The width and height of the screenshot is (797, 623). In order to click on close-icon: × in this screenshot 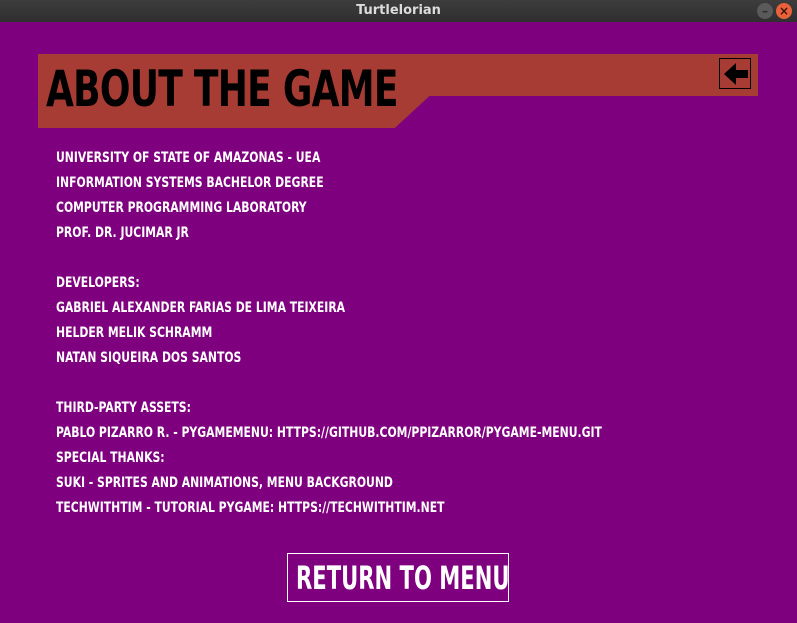, I will do `click(784, 11)`.